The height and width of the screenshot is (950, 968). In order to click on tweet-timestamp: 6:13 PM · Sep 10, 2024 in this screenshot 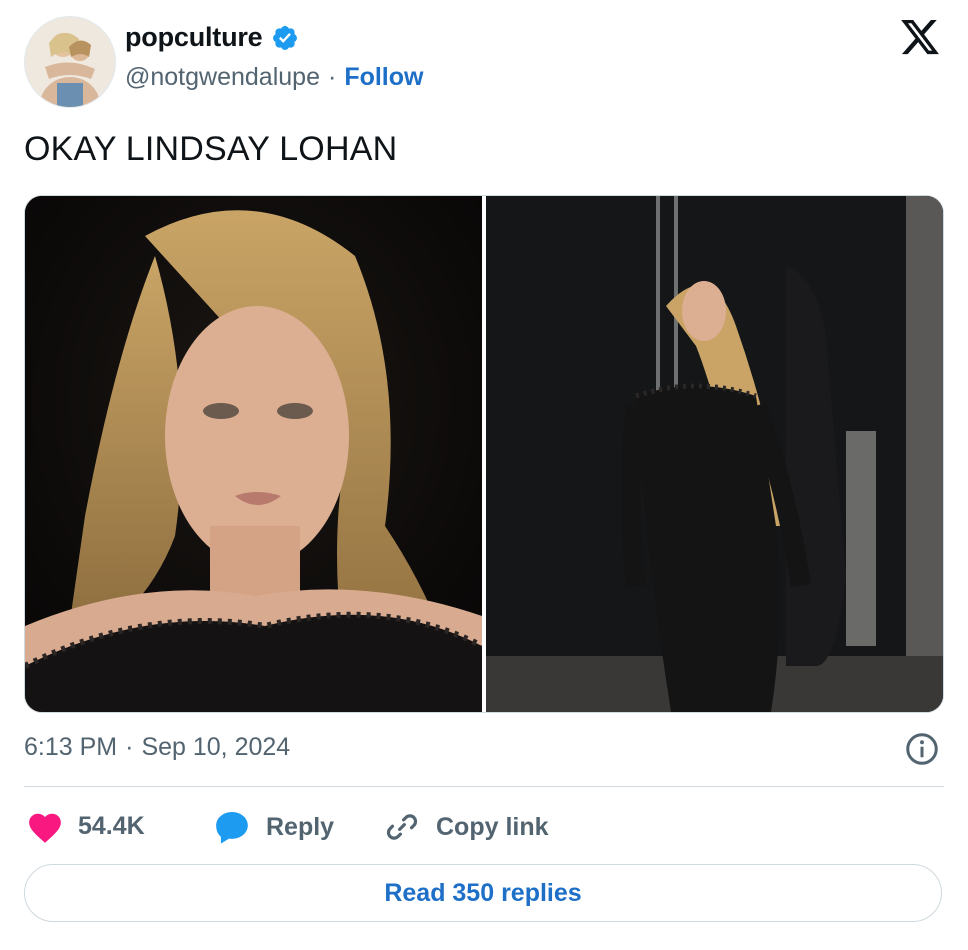, I will do `click(157, 747)`.